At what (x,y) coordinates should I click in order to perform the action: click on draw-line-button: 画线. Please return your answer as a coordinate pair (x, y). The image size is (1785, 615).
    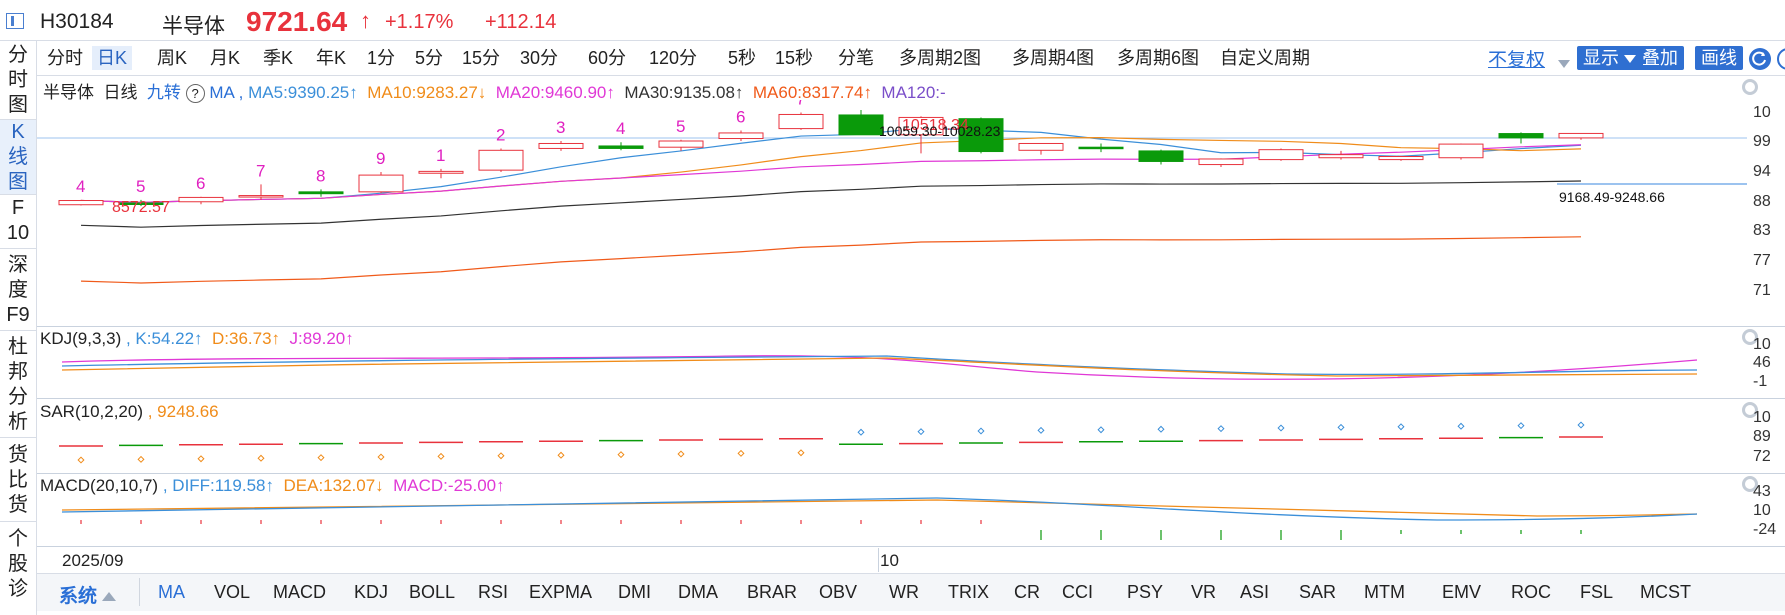
    Looking at the image, I should click on (1719, 58).